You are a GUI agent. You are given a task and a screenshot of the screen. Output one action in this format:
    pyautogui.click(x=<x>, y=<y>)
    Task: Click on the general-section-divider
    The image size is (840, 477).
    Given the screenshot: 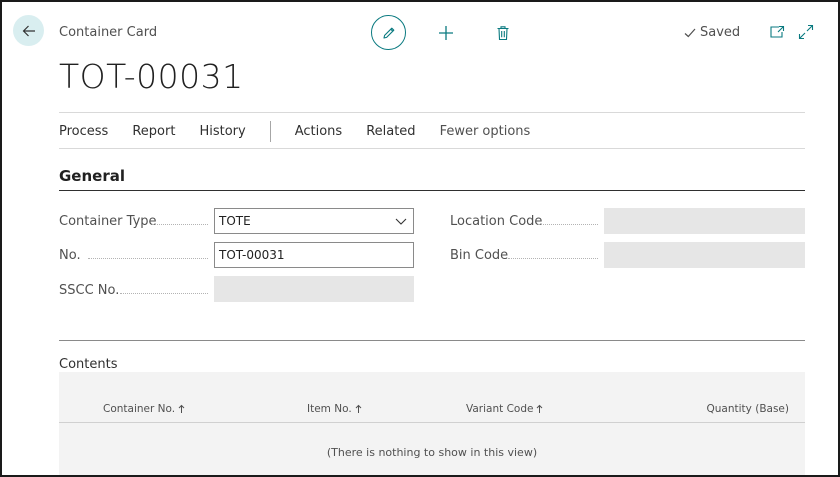 What is the action you would take?
    pyautogui.click(x=432, y=190)
    